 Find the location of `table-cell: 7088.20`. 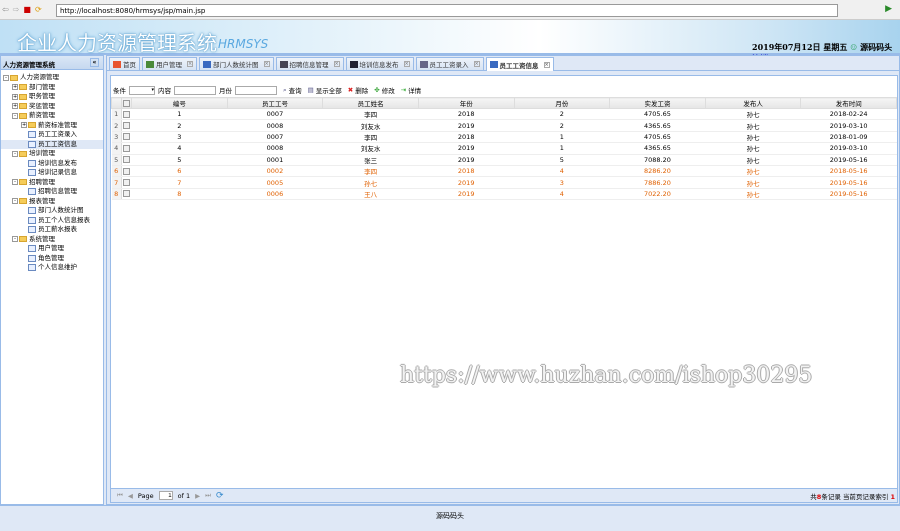

table-cell: 7088.20 is located at coordinates (657, 160).